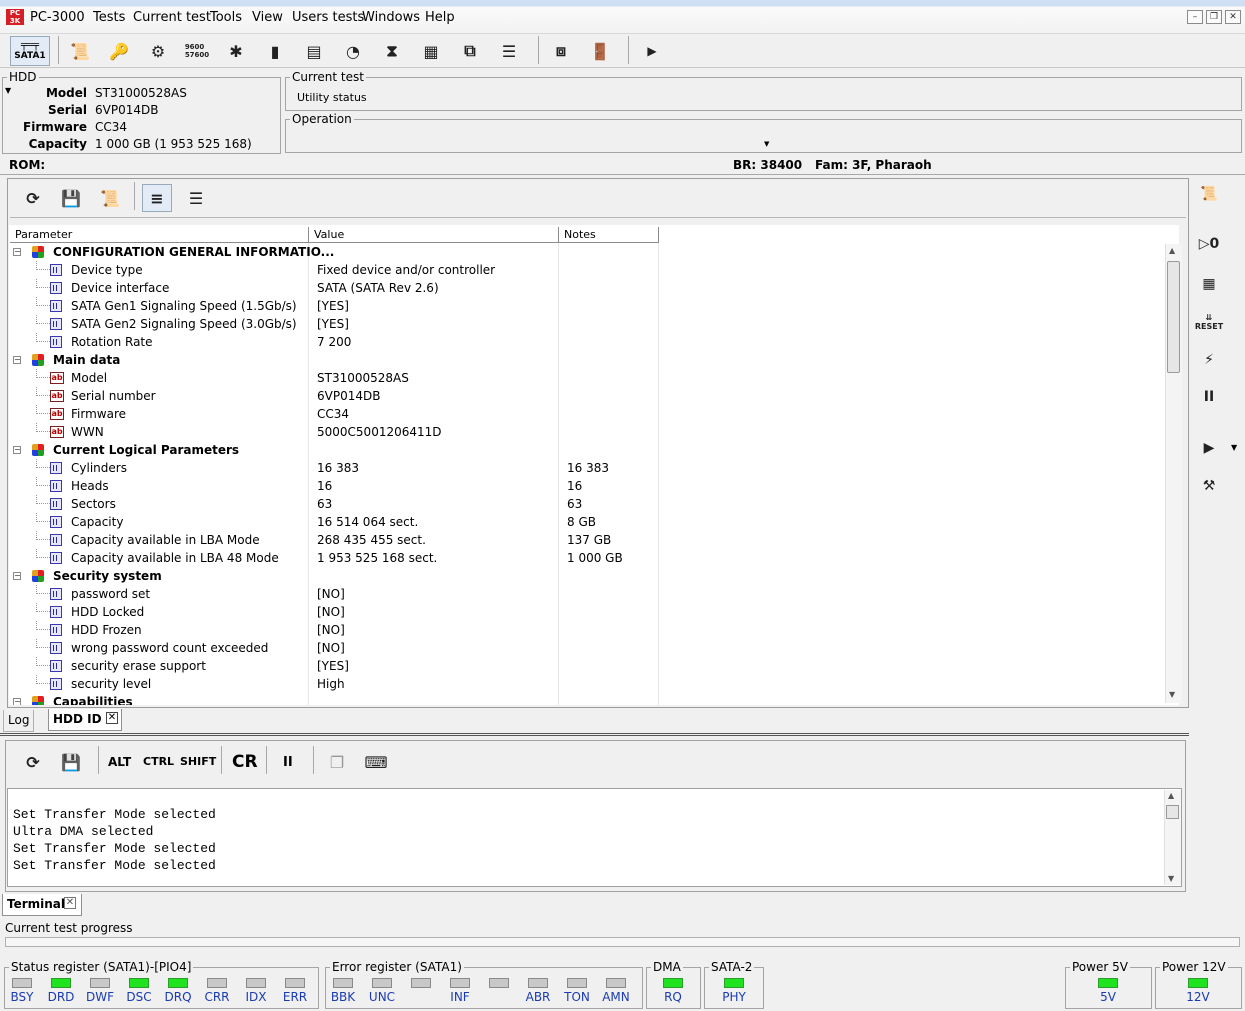 This screenshot has height=1011, width=1245. I want to click on parameter-row: Cylinders 16 383 16 383, so click(587, 468).